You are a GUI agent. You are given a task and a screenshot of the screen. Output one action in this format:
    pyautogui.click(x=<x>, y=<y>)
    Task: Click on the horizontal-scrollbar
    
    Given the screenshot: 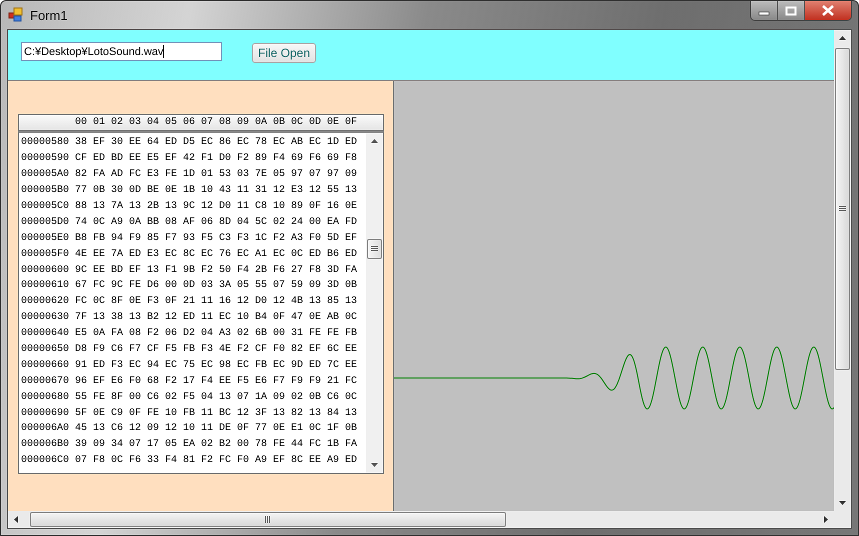 What is the action you would take?
    pyautogui.click(x=421, y=519)
    